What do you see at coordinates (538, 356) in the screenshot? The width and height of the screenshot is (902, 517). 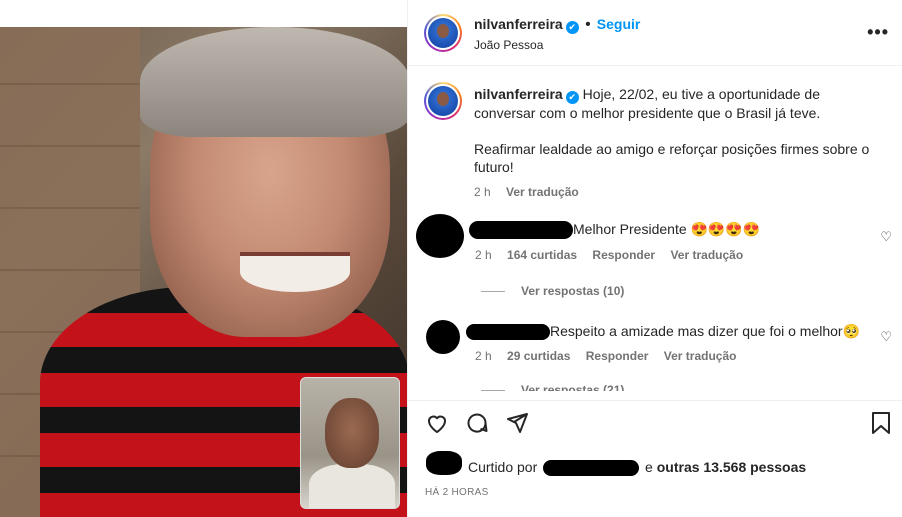 I see `comment-2-likes: 29 curtidas` at bounding box center [538, 356].